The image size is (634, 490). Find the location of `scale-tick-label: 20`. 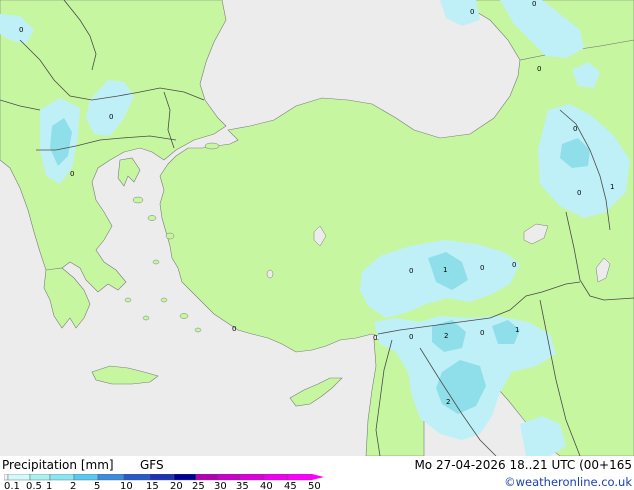

scale-tick-label: 20 is located at coordinates (176, 485).